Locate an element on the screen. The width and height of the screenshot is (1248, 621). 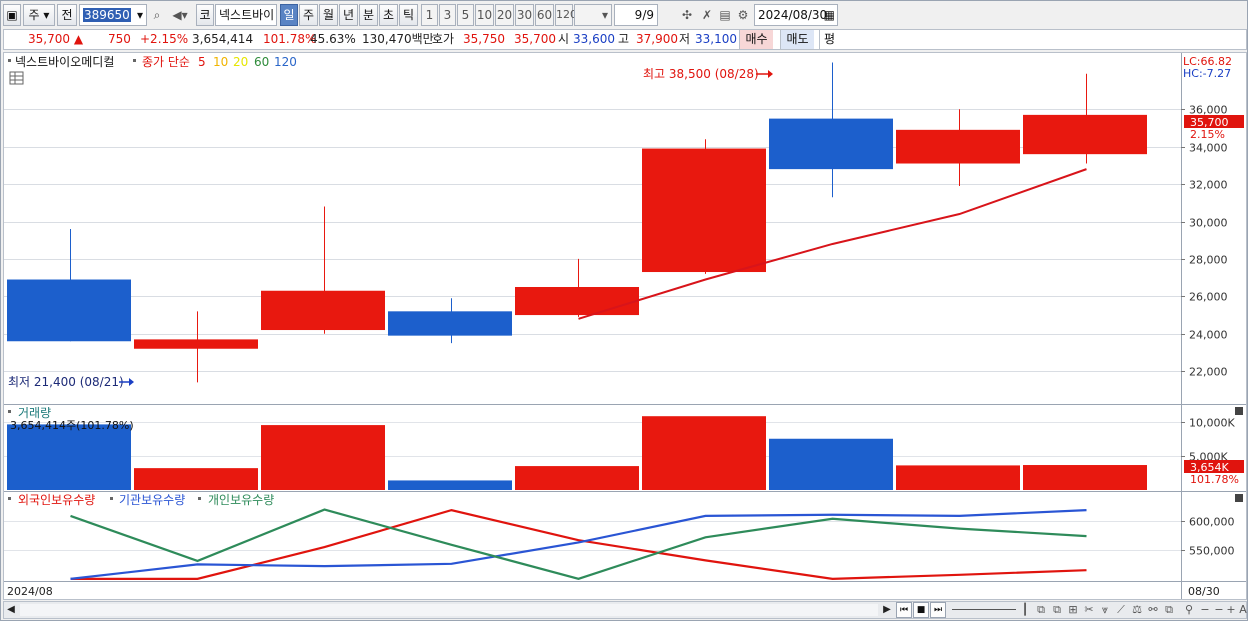
price-tick-label: 28,000 is located at coordinates (1208, 260).